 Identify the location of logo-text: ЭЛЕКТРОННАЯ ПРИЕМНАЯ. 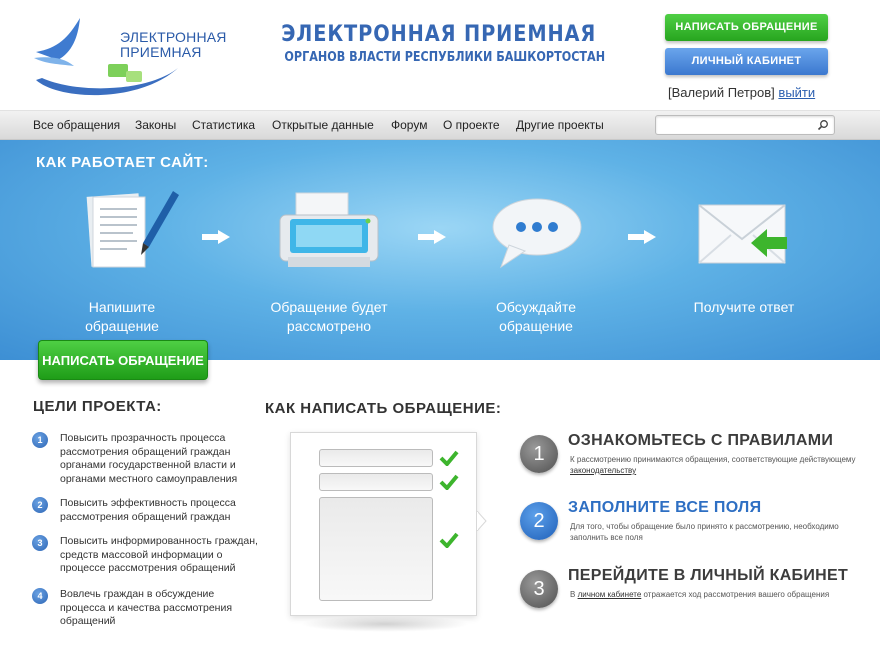
(173, 45).